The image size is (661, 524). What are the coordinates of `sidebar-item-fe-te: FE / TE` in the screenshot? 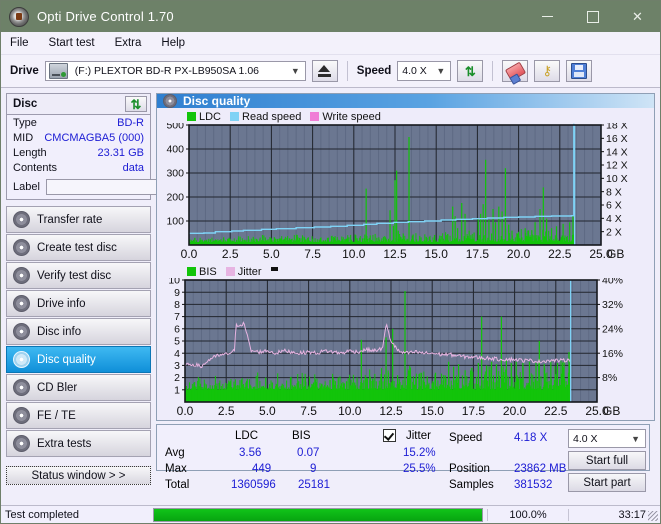 It's located at (78, 415).